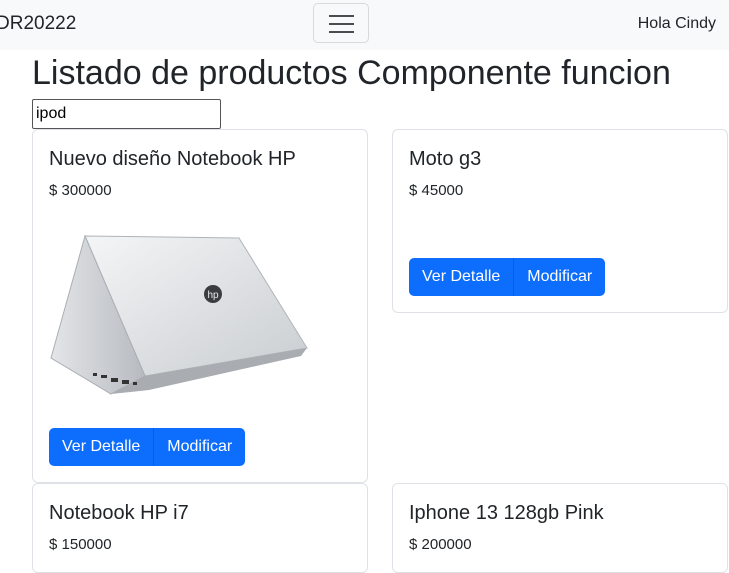 The image size is (729, 573). I want to click on product-price: $ 200000, so click(440, 544).